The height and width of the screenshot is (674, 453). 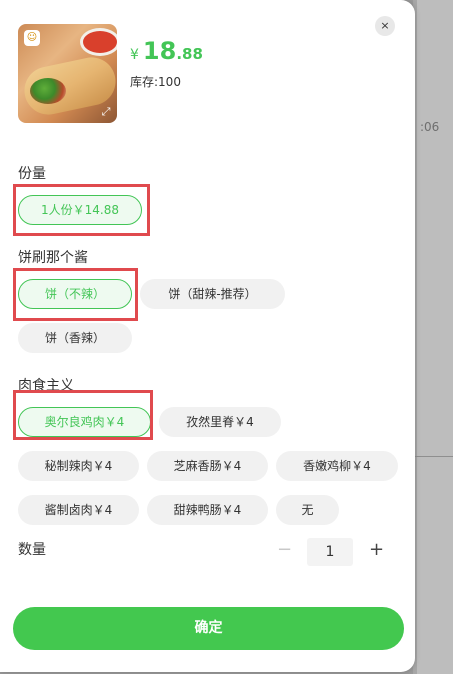 What do you see at coordinates (207, 510) in the screenshot?
I see `option-meat-7: 甜辣鸭肠￥4` at bounding box center [207, 510].